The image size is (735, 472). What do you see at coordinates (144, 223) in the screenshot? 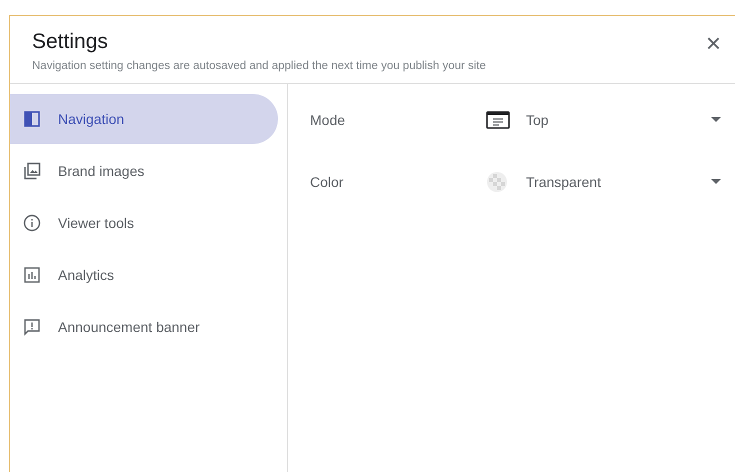
I see `sidebar-item: Viewer tools` at bounding box center [144, 223].